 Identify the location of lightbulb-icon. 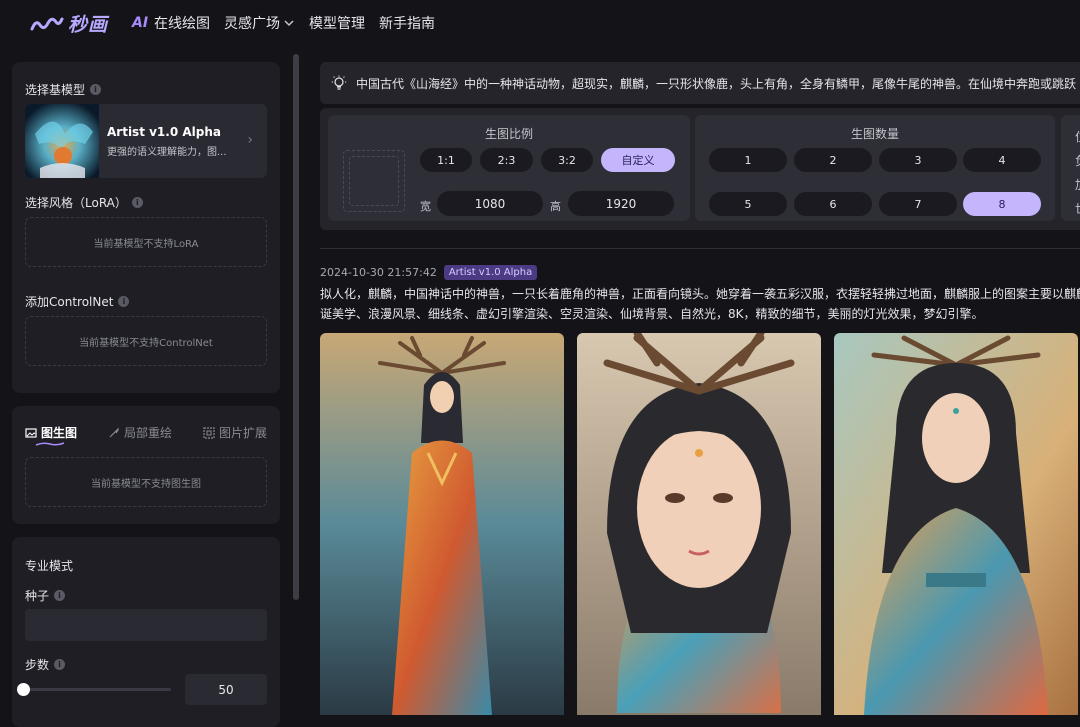
(339, 82).